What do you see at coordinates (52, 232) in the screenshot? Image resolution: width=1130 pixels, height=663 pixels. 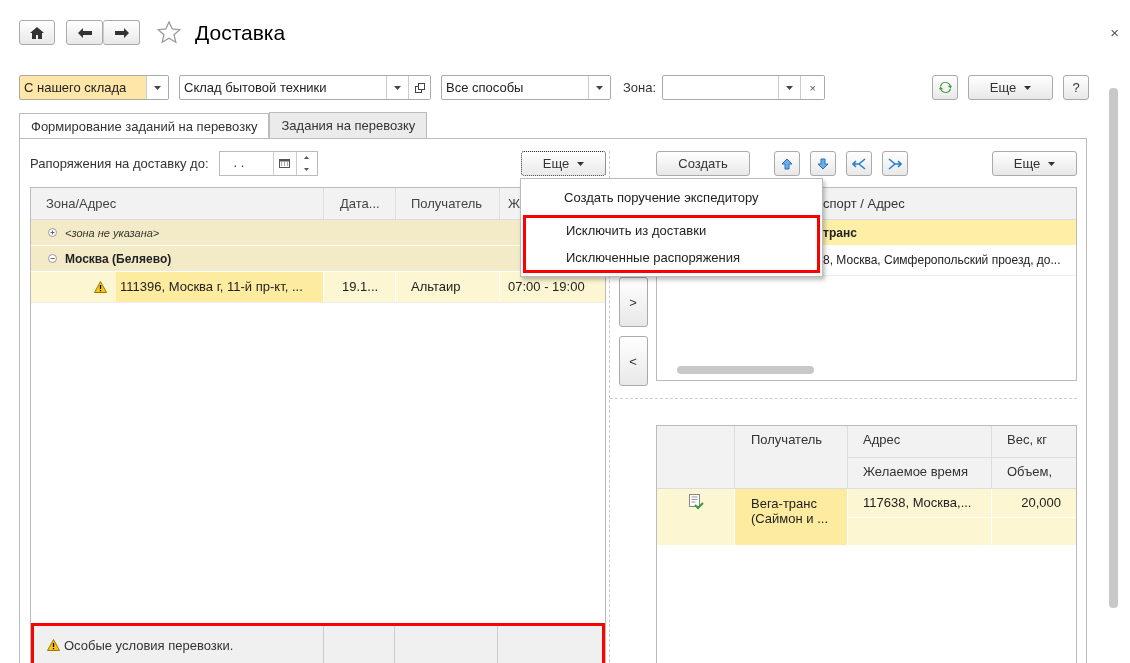 I see `expand-icon` at bounding box center [52, 232].